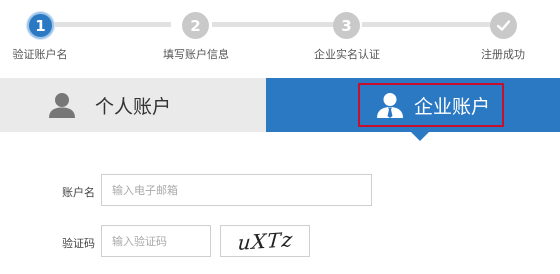 The width and height of the screenshot is (560, 274). What do you see at coordinates (196, 54) in the screenshot?
I see `step-2-label: 填写账户信息` at bounding box center [196, 54].